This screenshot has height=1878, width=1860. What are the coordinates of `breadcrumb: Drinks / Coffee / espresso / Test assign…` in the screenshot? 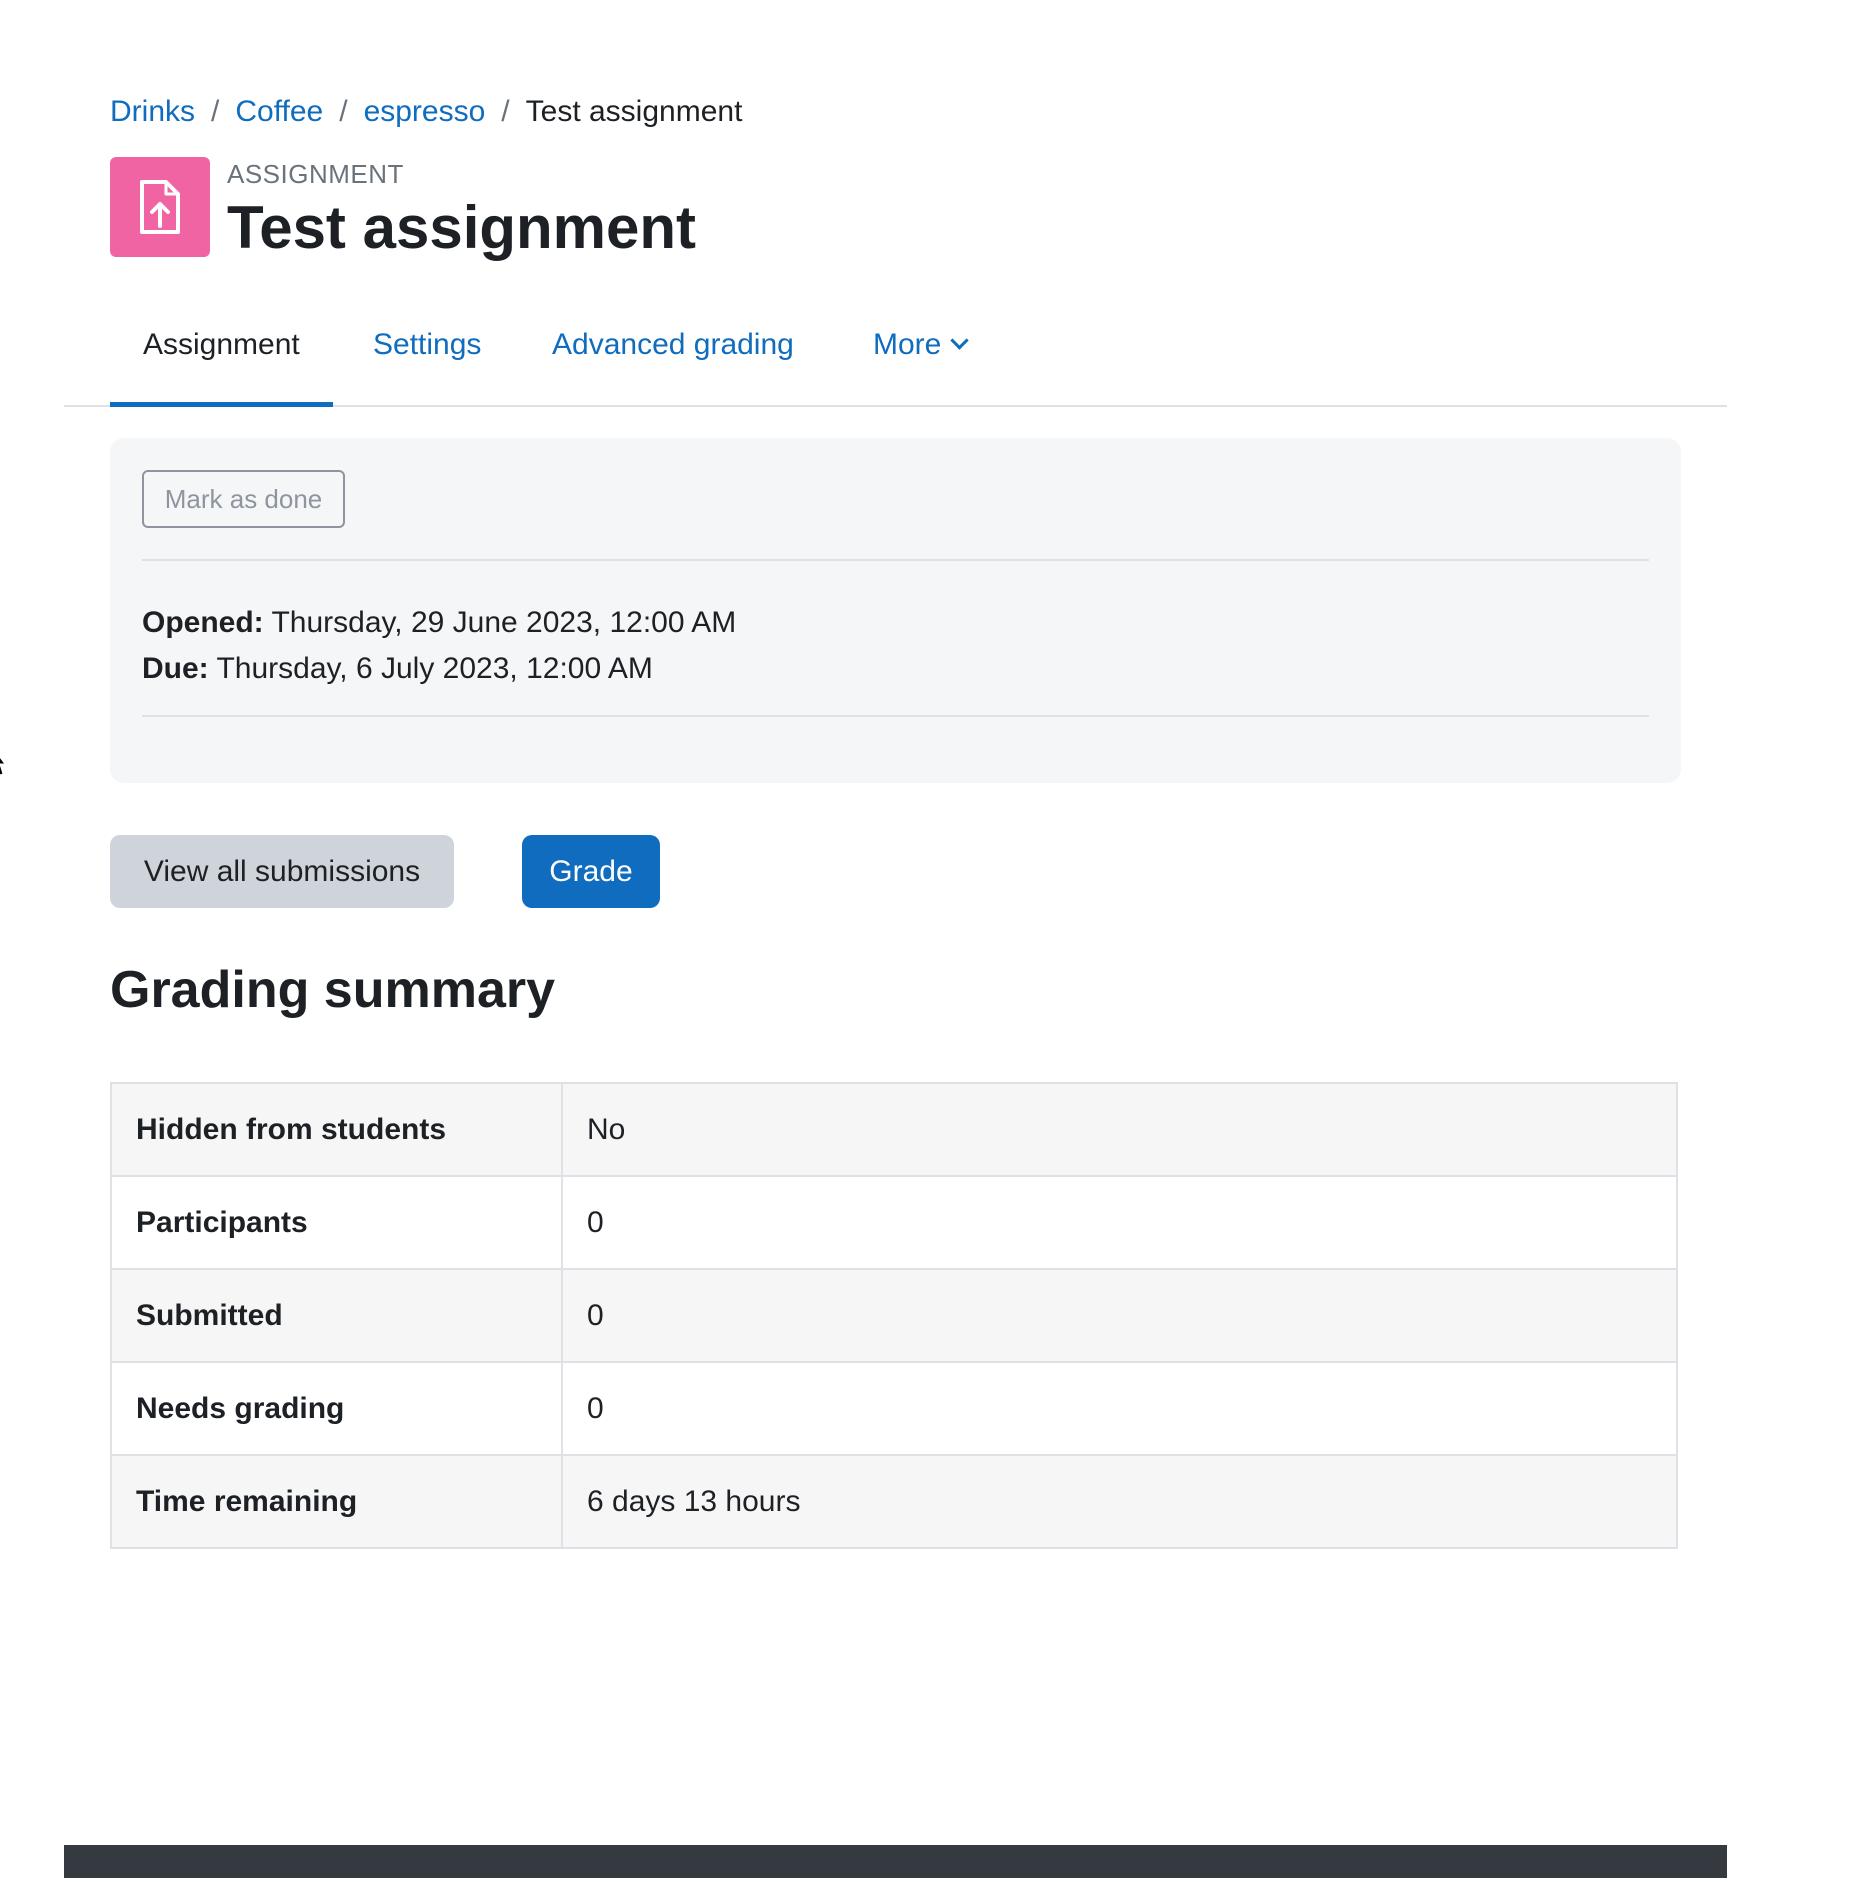 It's located at (426, 112).